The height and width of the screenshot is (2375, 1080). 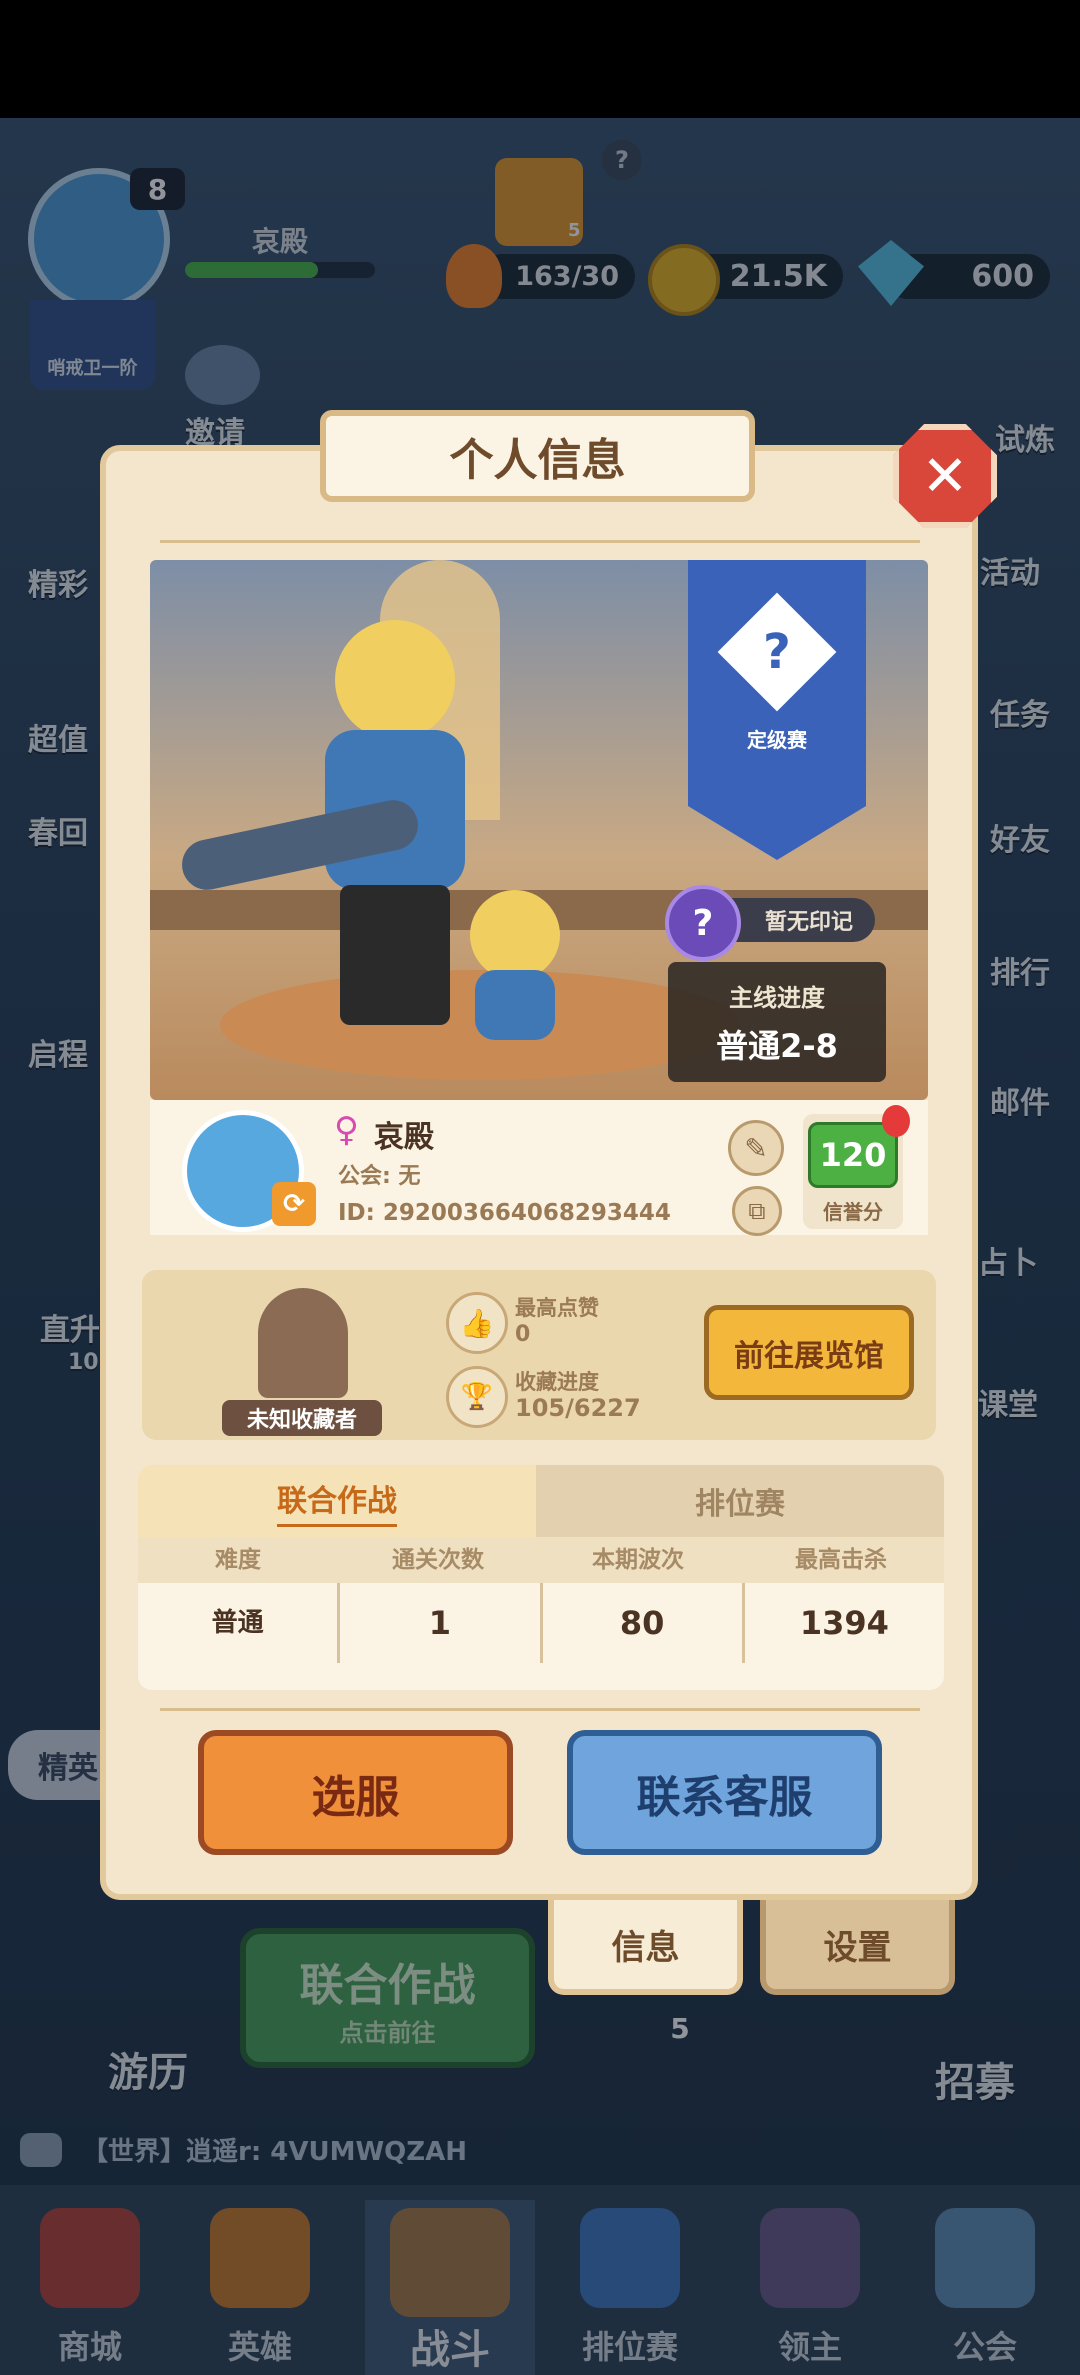 I want to click on collection-progress-label: 收藏进度, so click(x=557, y=1382).